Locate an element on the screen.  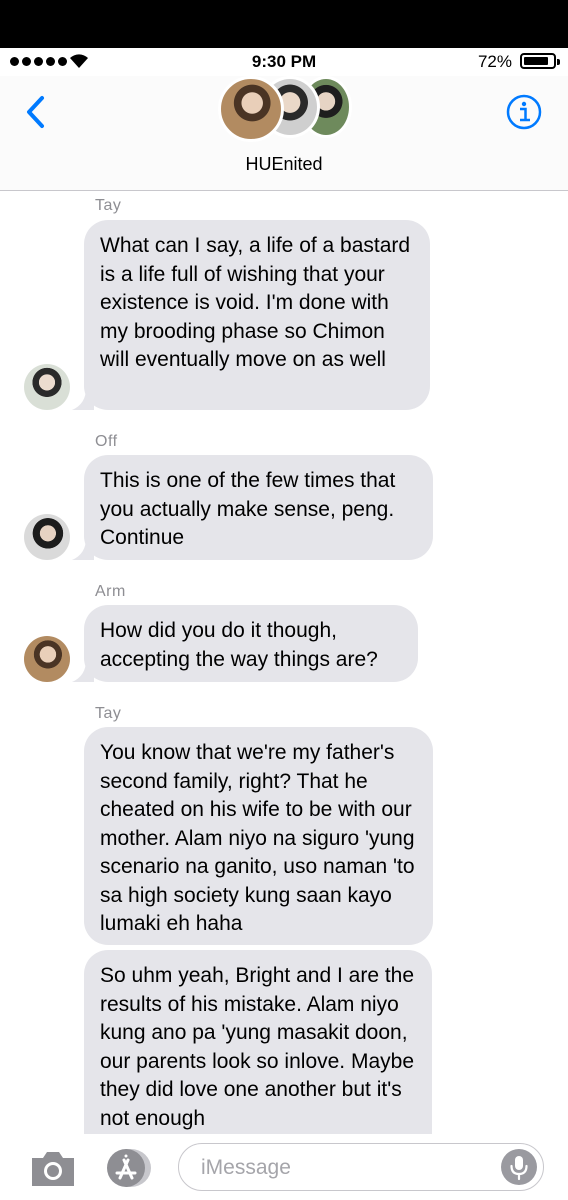
app-store-icon is located at coordinates (129, 1168).